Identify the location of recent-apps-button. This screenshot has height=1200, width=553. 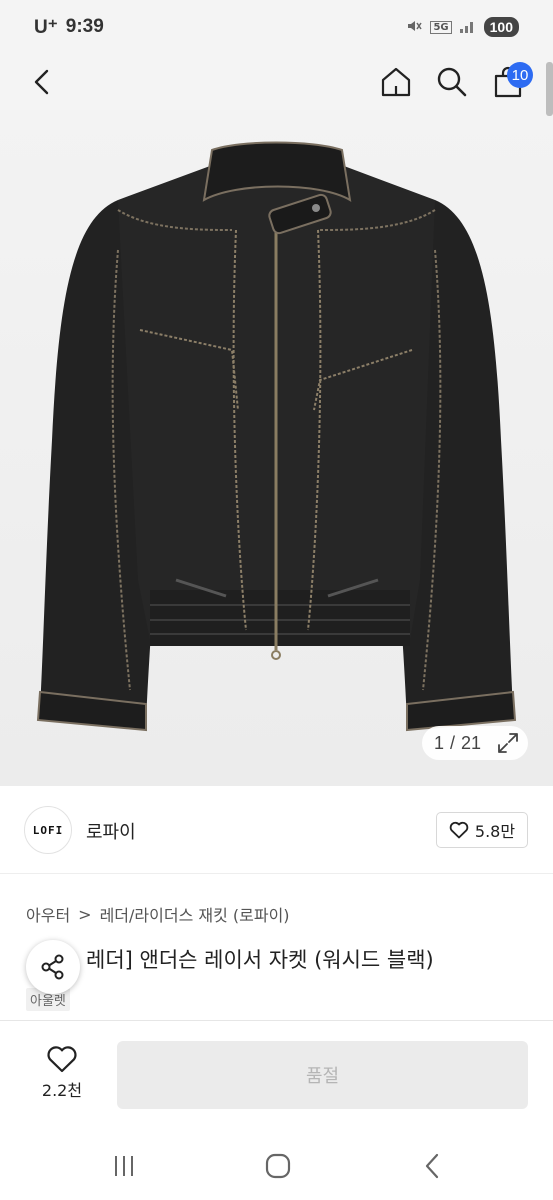
(124, 1166).